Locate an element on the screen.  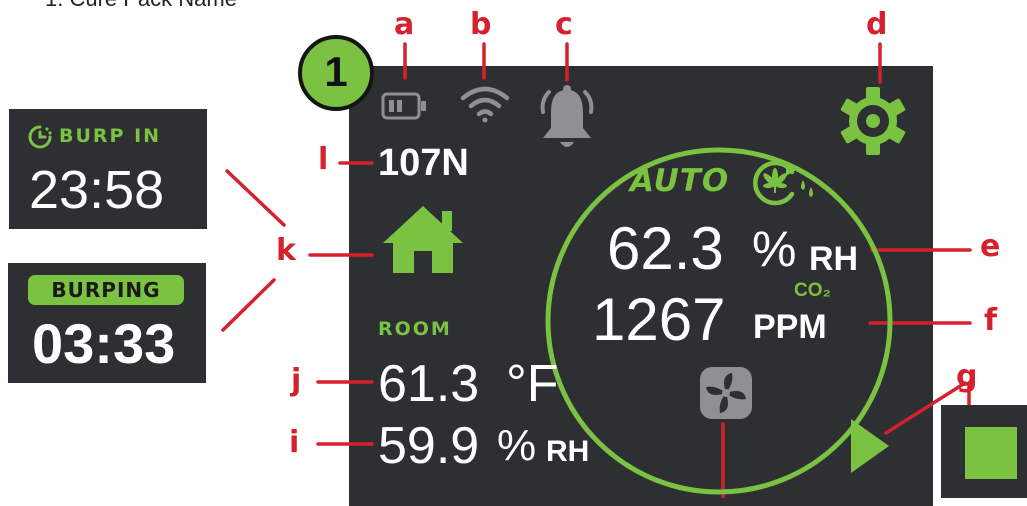
callout-l: l is located at coordinates (323, 159).